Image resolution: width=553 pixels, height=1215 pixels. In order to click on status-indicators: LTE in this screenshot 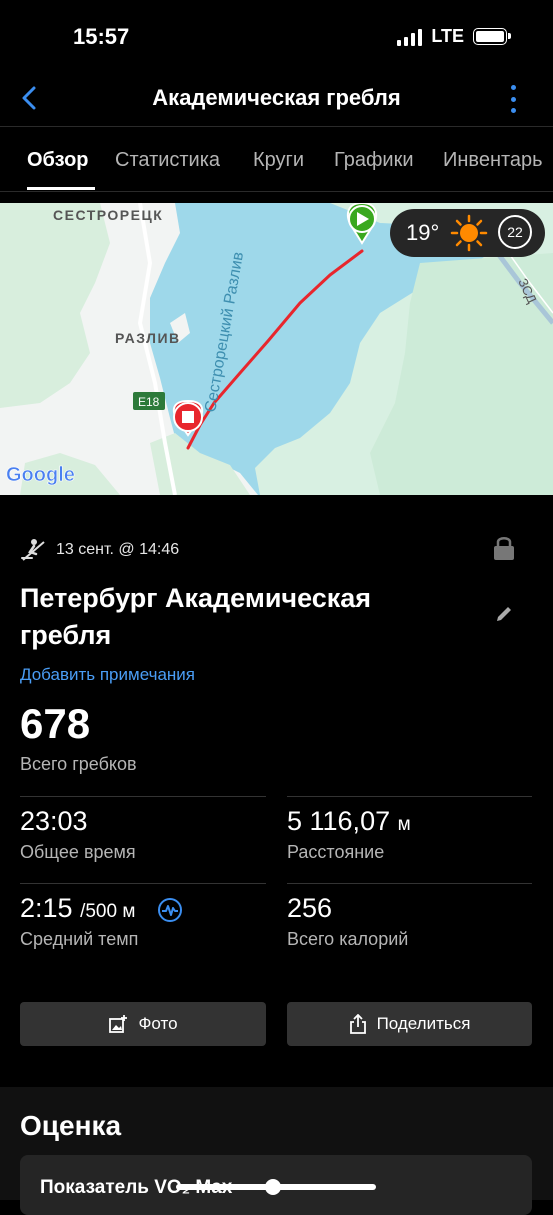, I will do `click(454, 36)`.